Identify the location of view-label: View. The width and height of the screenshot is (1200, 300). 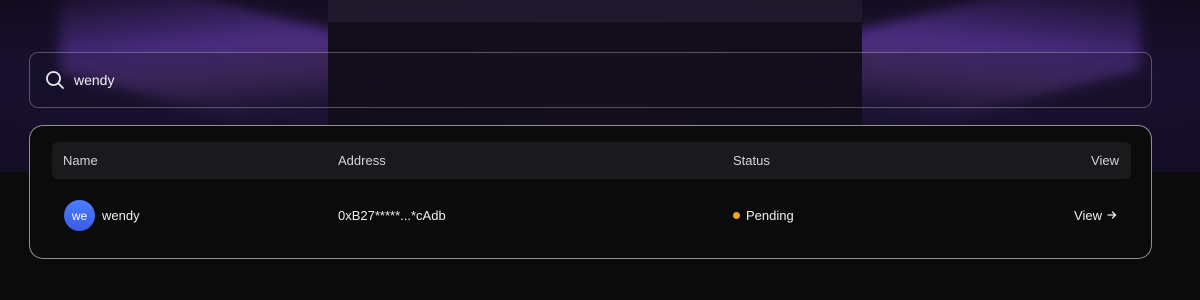
(1088, 215).